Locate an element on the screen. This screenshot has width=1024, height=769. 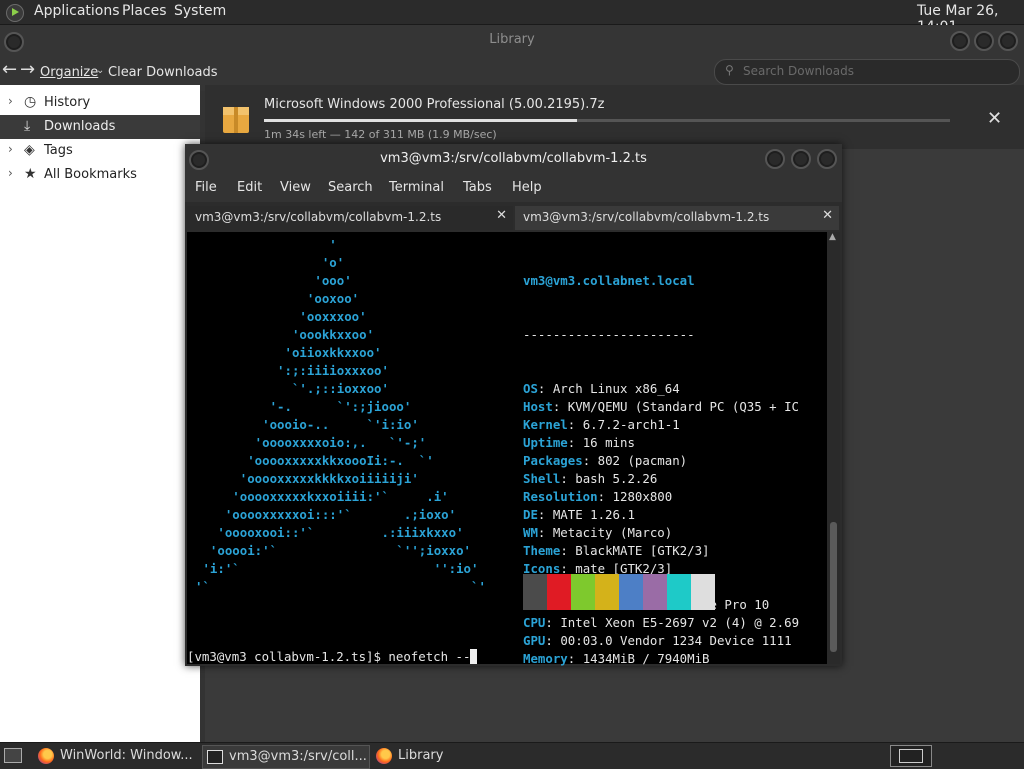
show-desktop-icon is located at coordinates (13, 755).